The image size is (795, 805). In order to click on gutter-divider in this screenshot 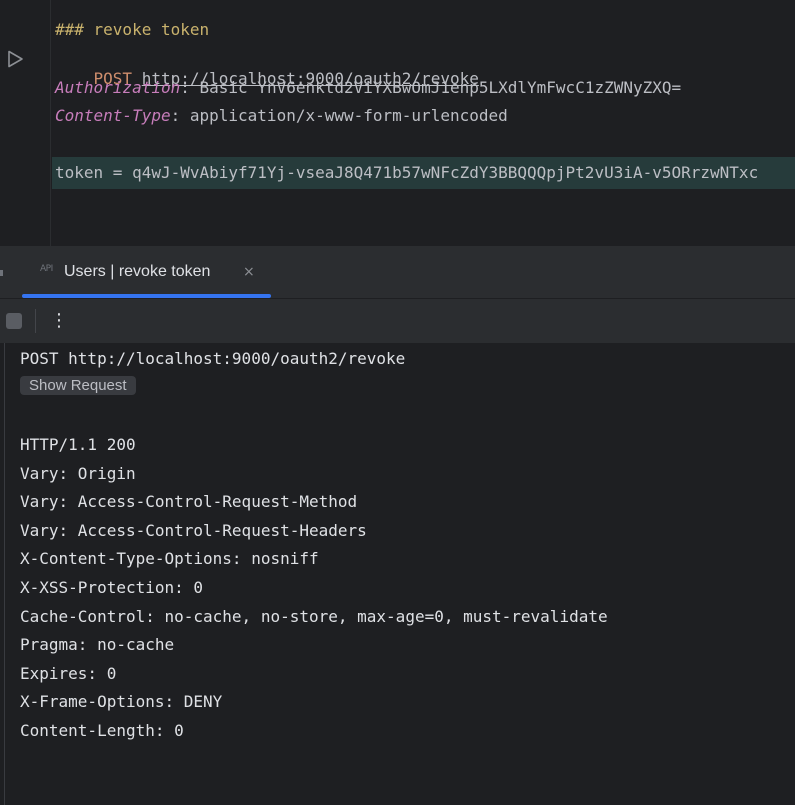, I will do `click(50, 123)`.